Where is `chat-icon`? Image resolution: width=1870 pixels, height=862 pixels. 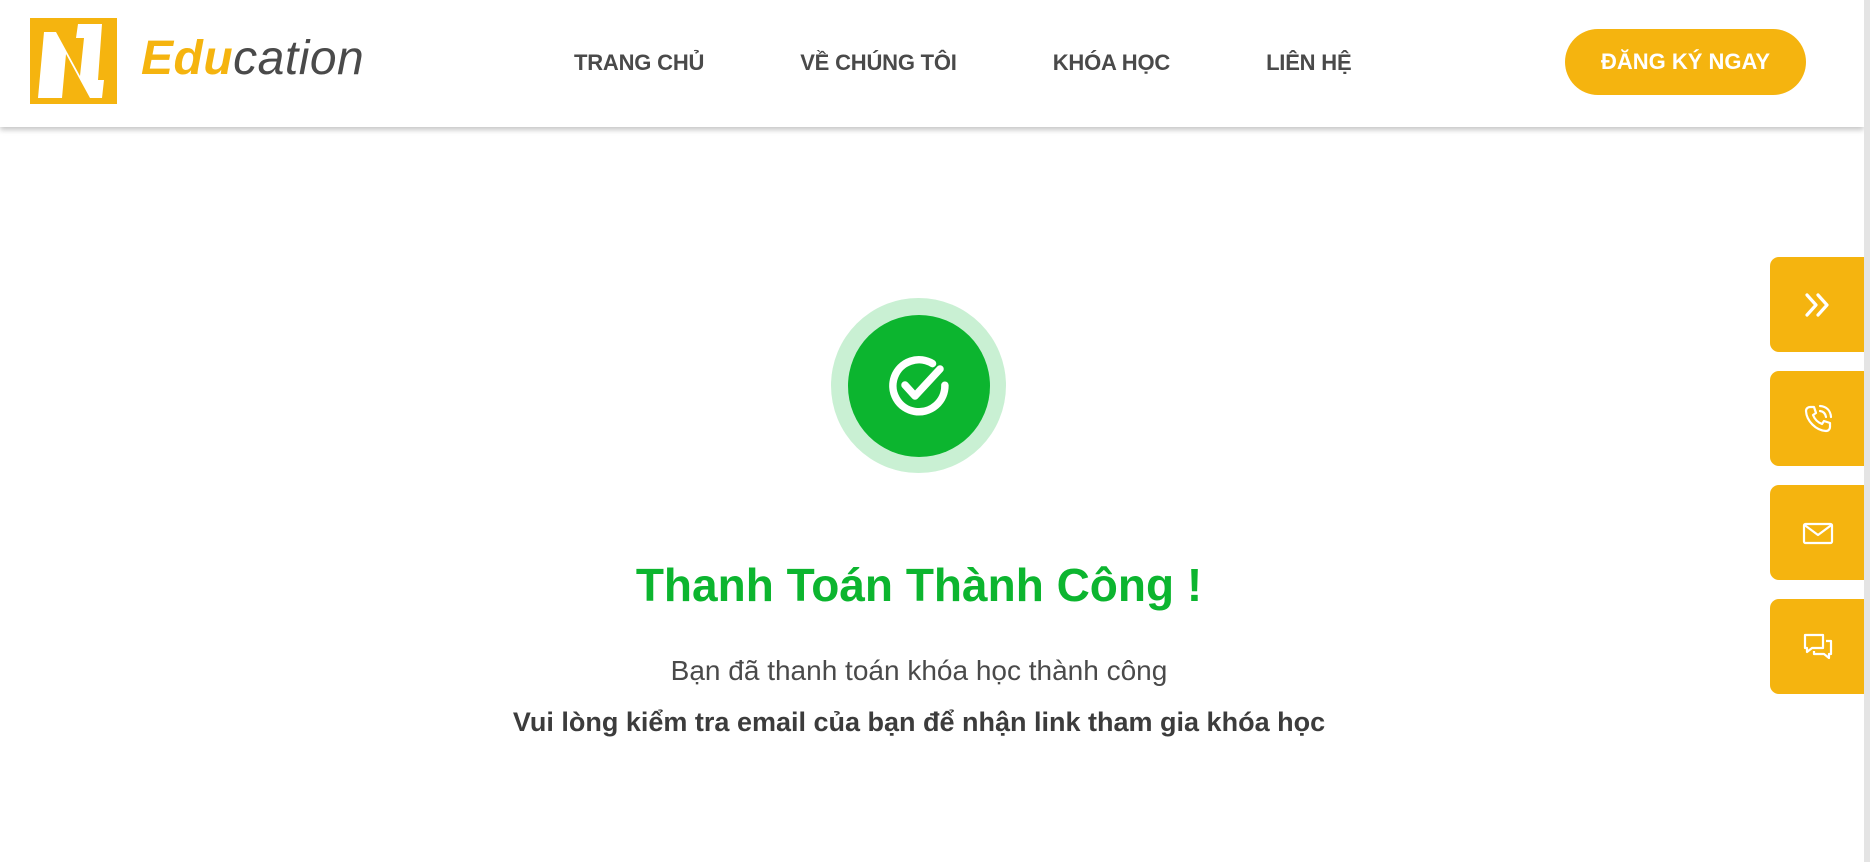 chat-icon is located at coordinates (1817, 646).